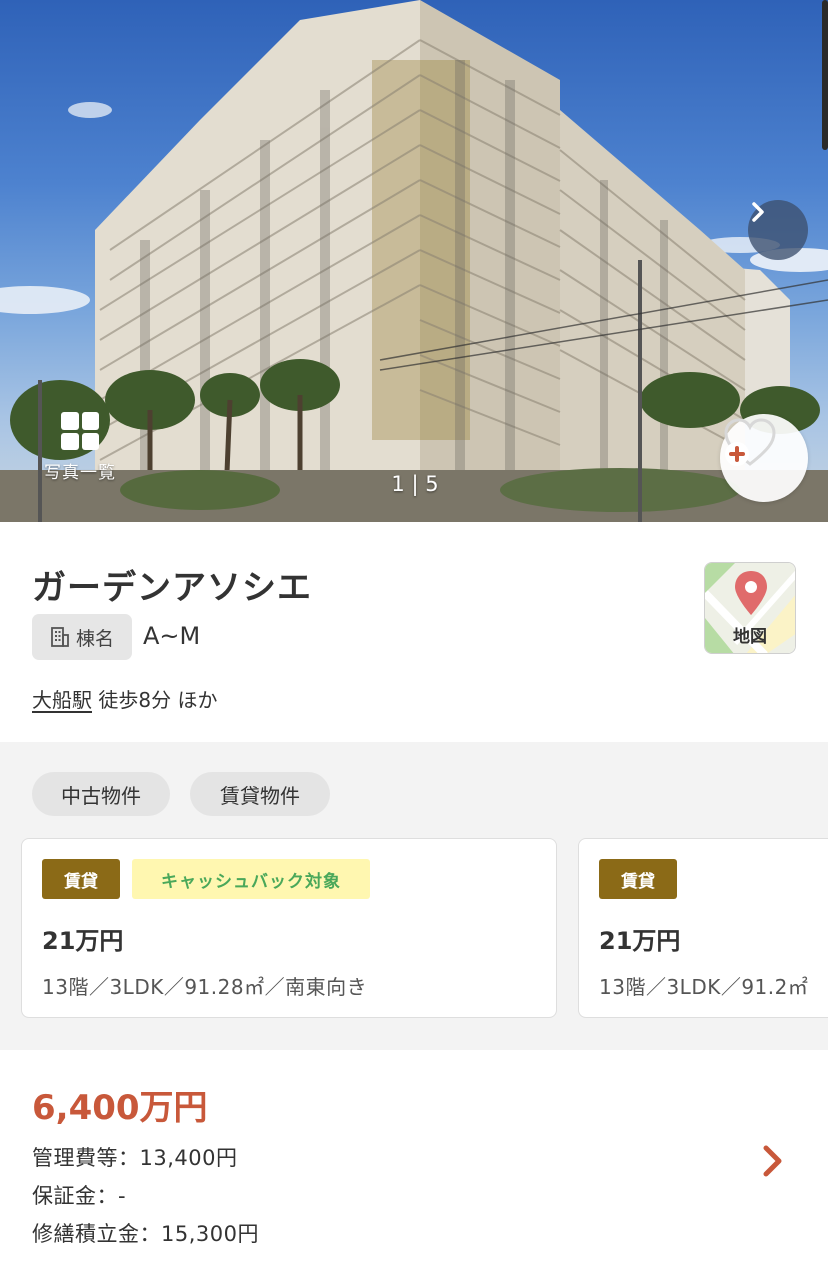  I want to click on listing-card: 賃貸 キャッシュバック対象 21万円 13階／3LDK／91.28㎡／南東向き, so click(289, 928).